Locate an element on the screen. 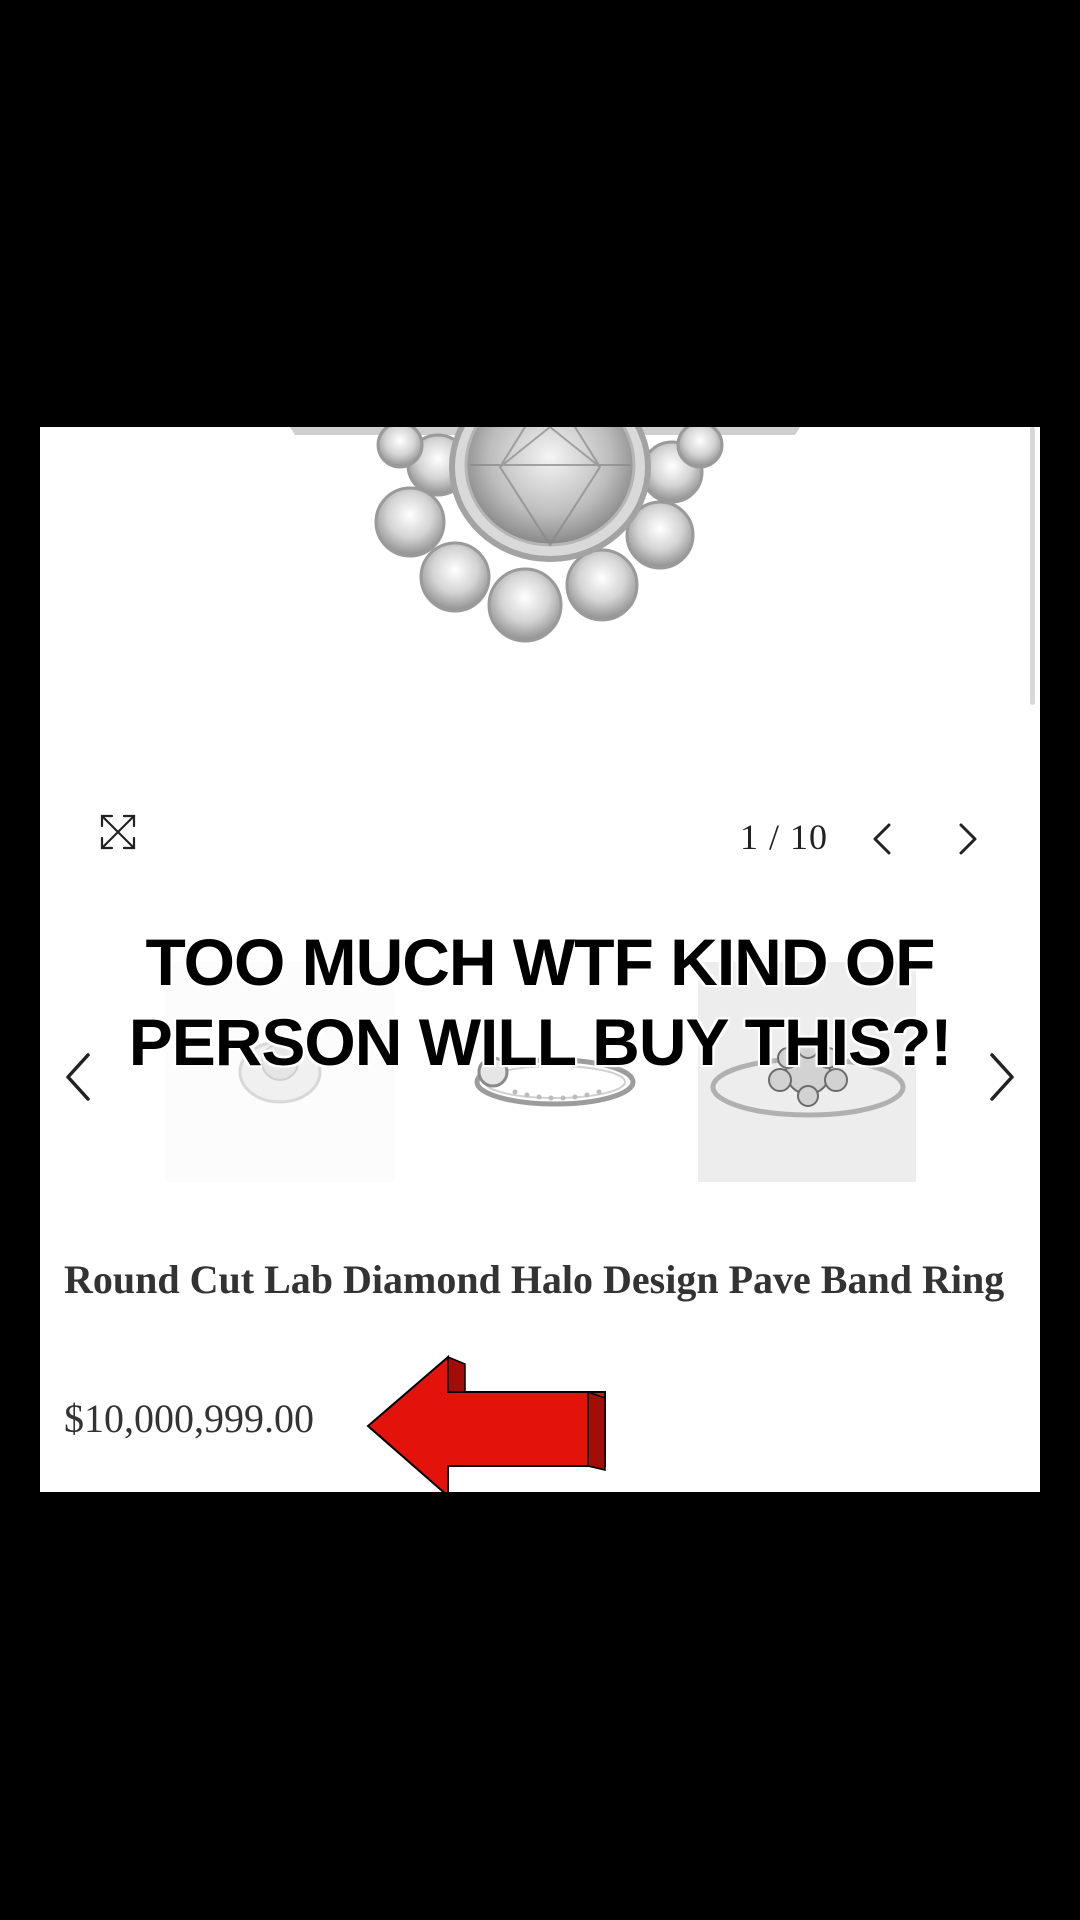 This screenshot has width=1080, height=1920. chevron-right-icon is located at coordinates (967, 839).